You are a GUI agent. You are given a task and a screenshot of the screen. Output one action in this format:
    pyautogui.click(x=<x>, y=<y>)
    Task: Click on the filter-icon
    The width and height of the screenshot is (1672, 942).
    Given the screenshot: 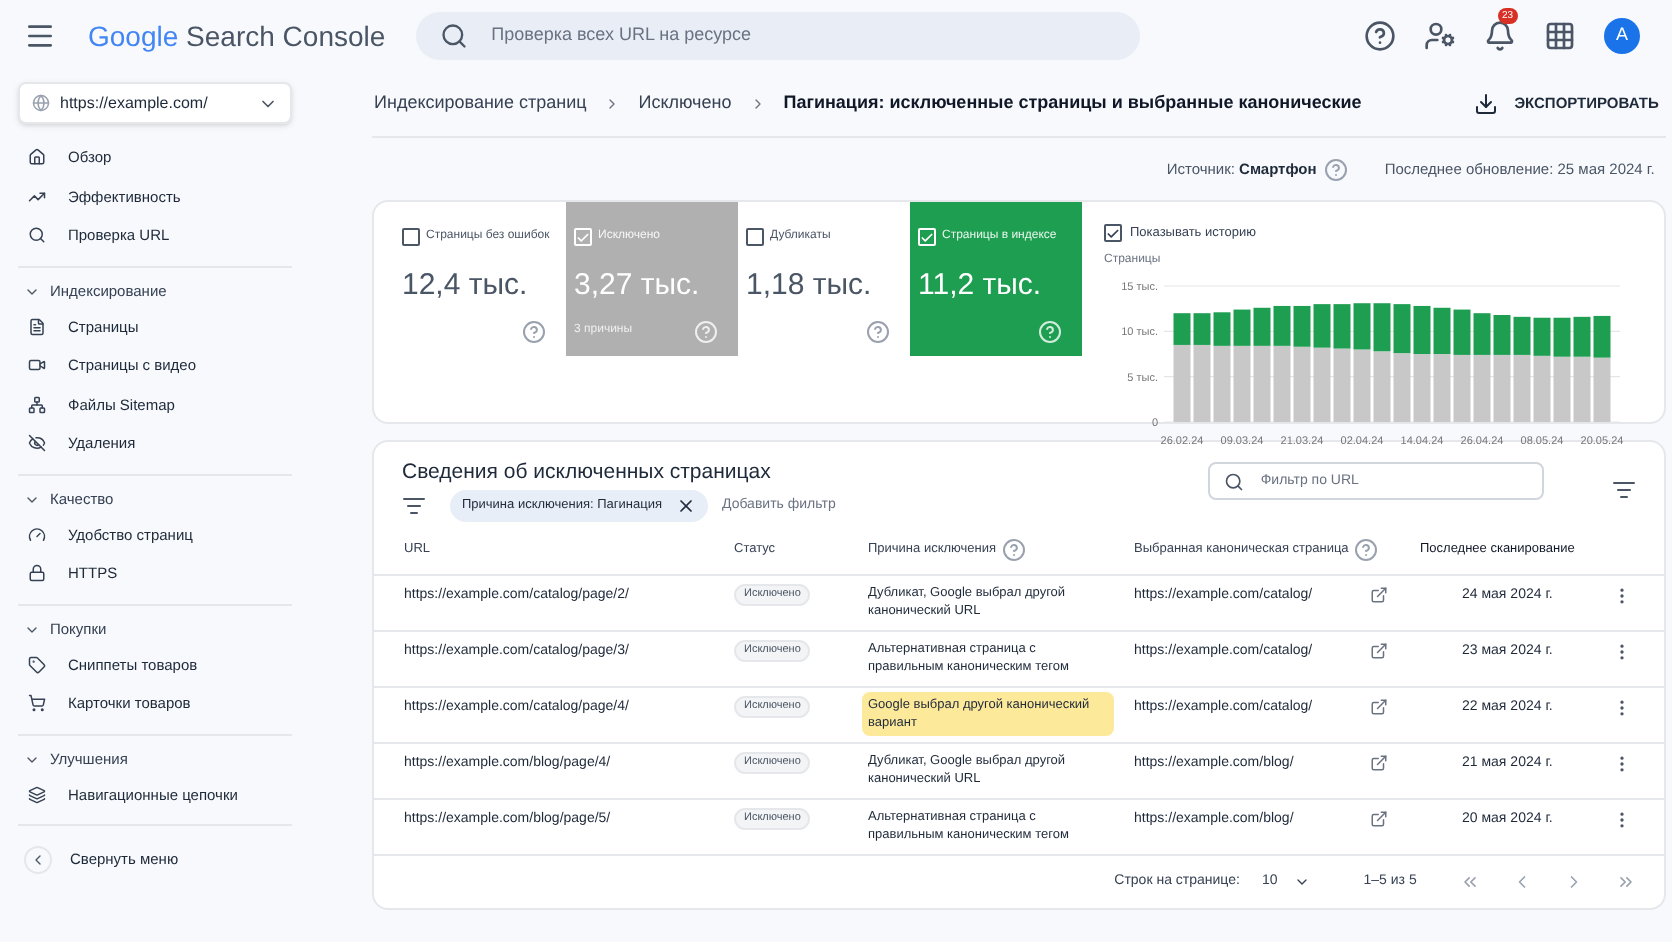 What is the action you would take?
    pyautogui.click(x=414, y=505)
    